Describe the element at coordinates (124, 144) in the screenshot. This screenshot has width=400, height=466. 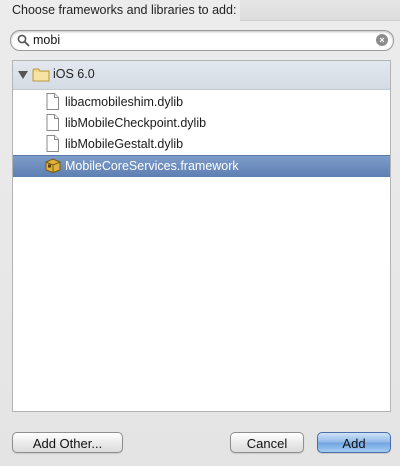
I see `item-label: libMobileGestalt.dylib` at that location.